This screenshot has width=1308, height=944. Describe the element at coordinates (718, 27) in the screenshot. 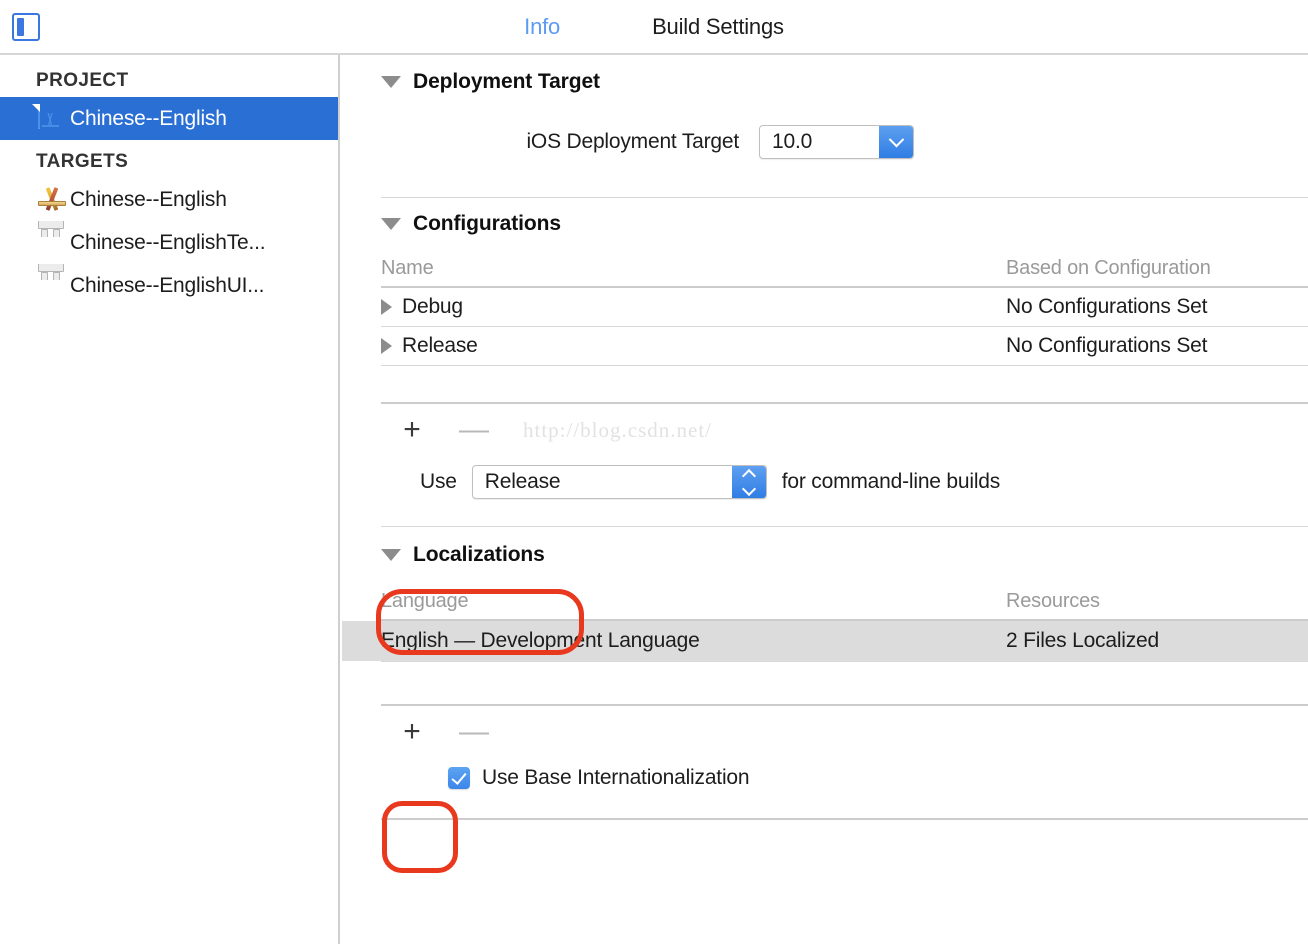

I see `tab-build-settings: Build Settings` at that location.